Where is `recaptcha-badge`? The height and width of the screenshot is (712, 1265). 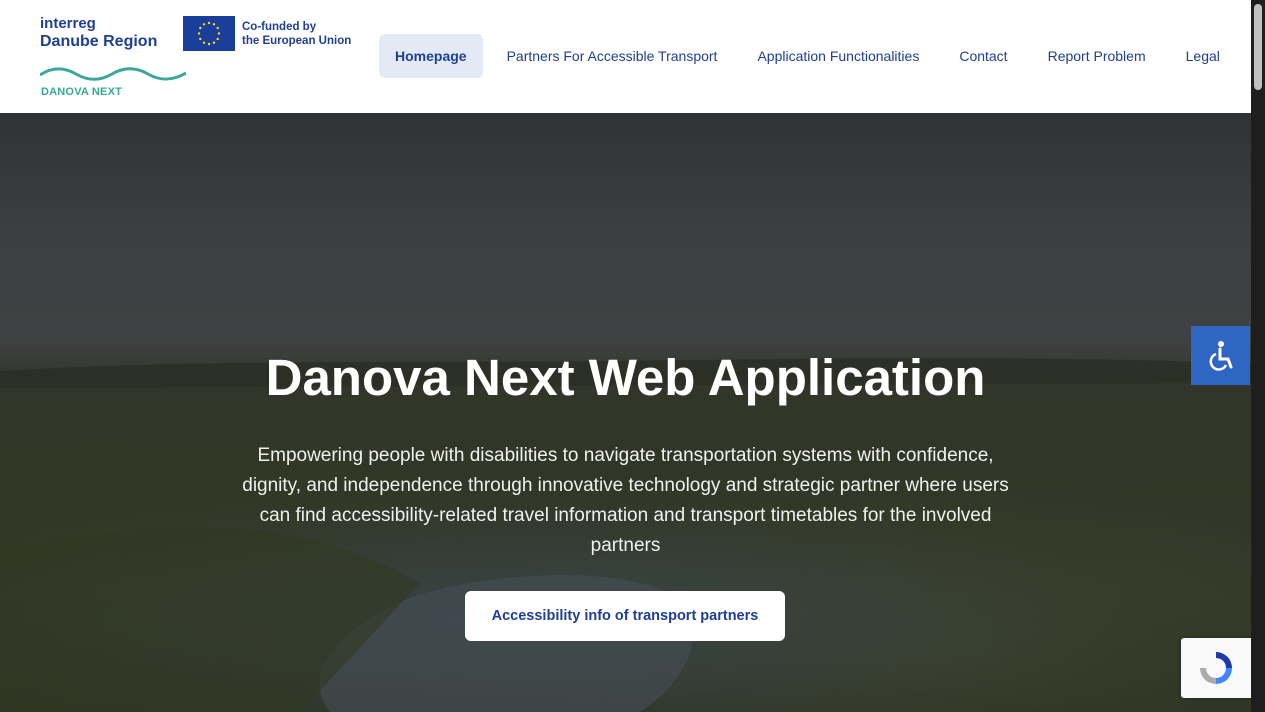
recaptcha-badge is located at coordinates (1216, 668).